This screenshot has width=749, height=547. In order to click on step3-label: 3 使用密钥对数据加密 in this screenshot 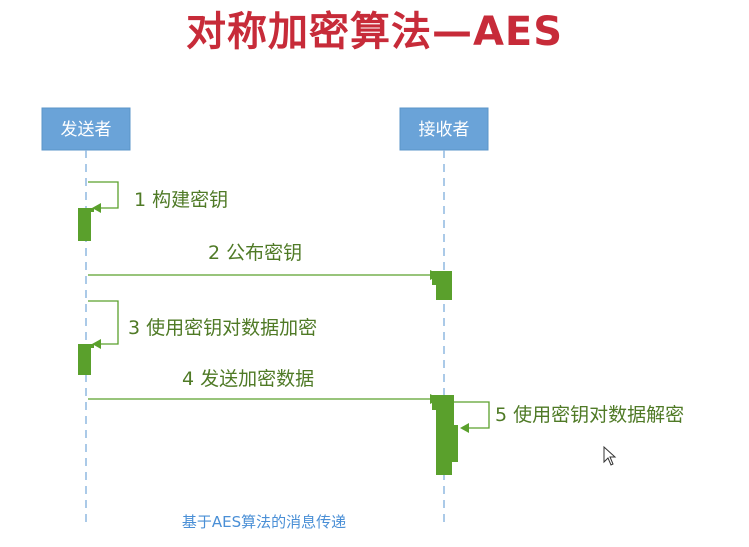, I will do `click(222, 328)`.